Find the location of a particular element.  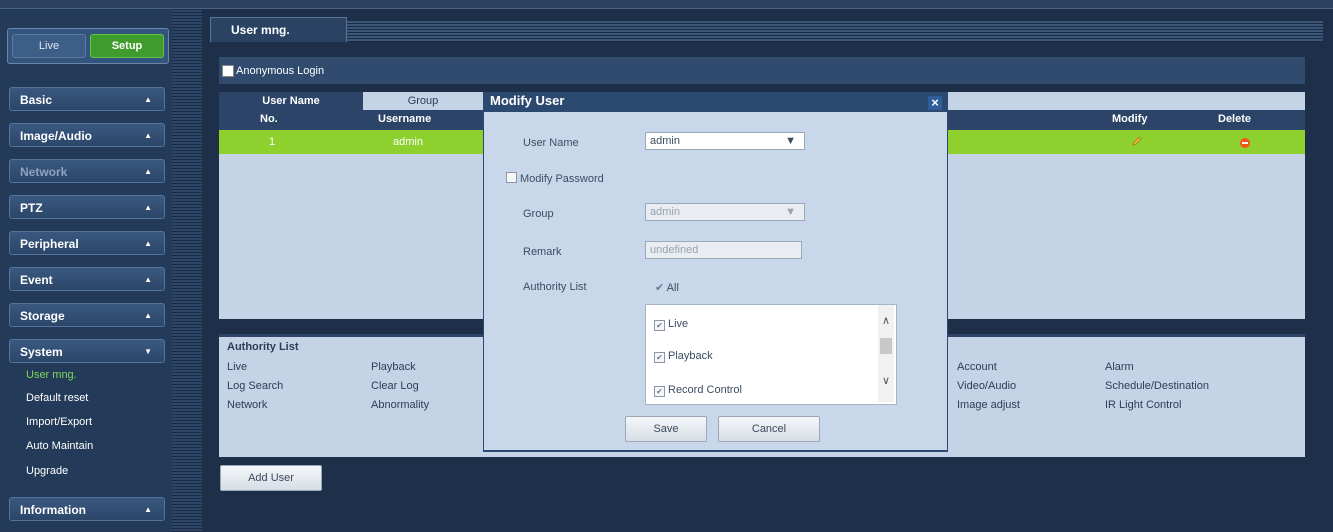

mode-switch: Live Setup is located at coordinates (88, 46).